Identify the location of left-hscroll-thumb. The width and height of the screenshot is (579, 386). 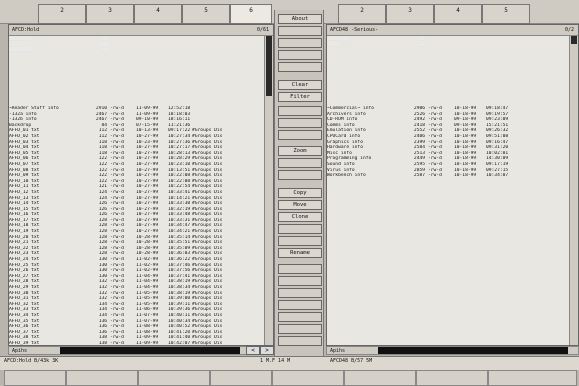
(150, 350).